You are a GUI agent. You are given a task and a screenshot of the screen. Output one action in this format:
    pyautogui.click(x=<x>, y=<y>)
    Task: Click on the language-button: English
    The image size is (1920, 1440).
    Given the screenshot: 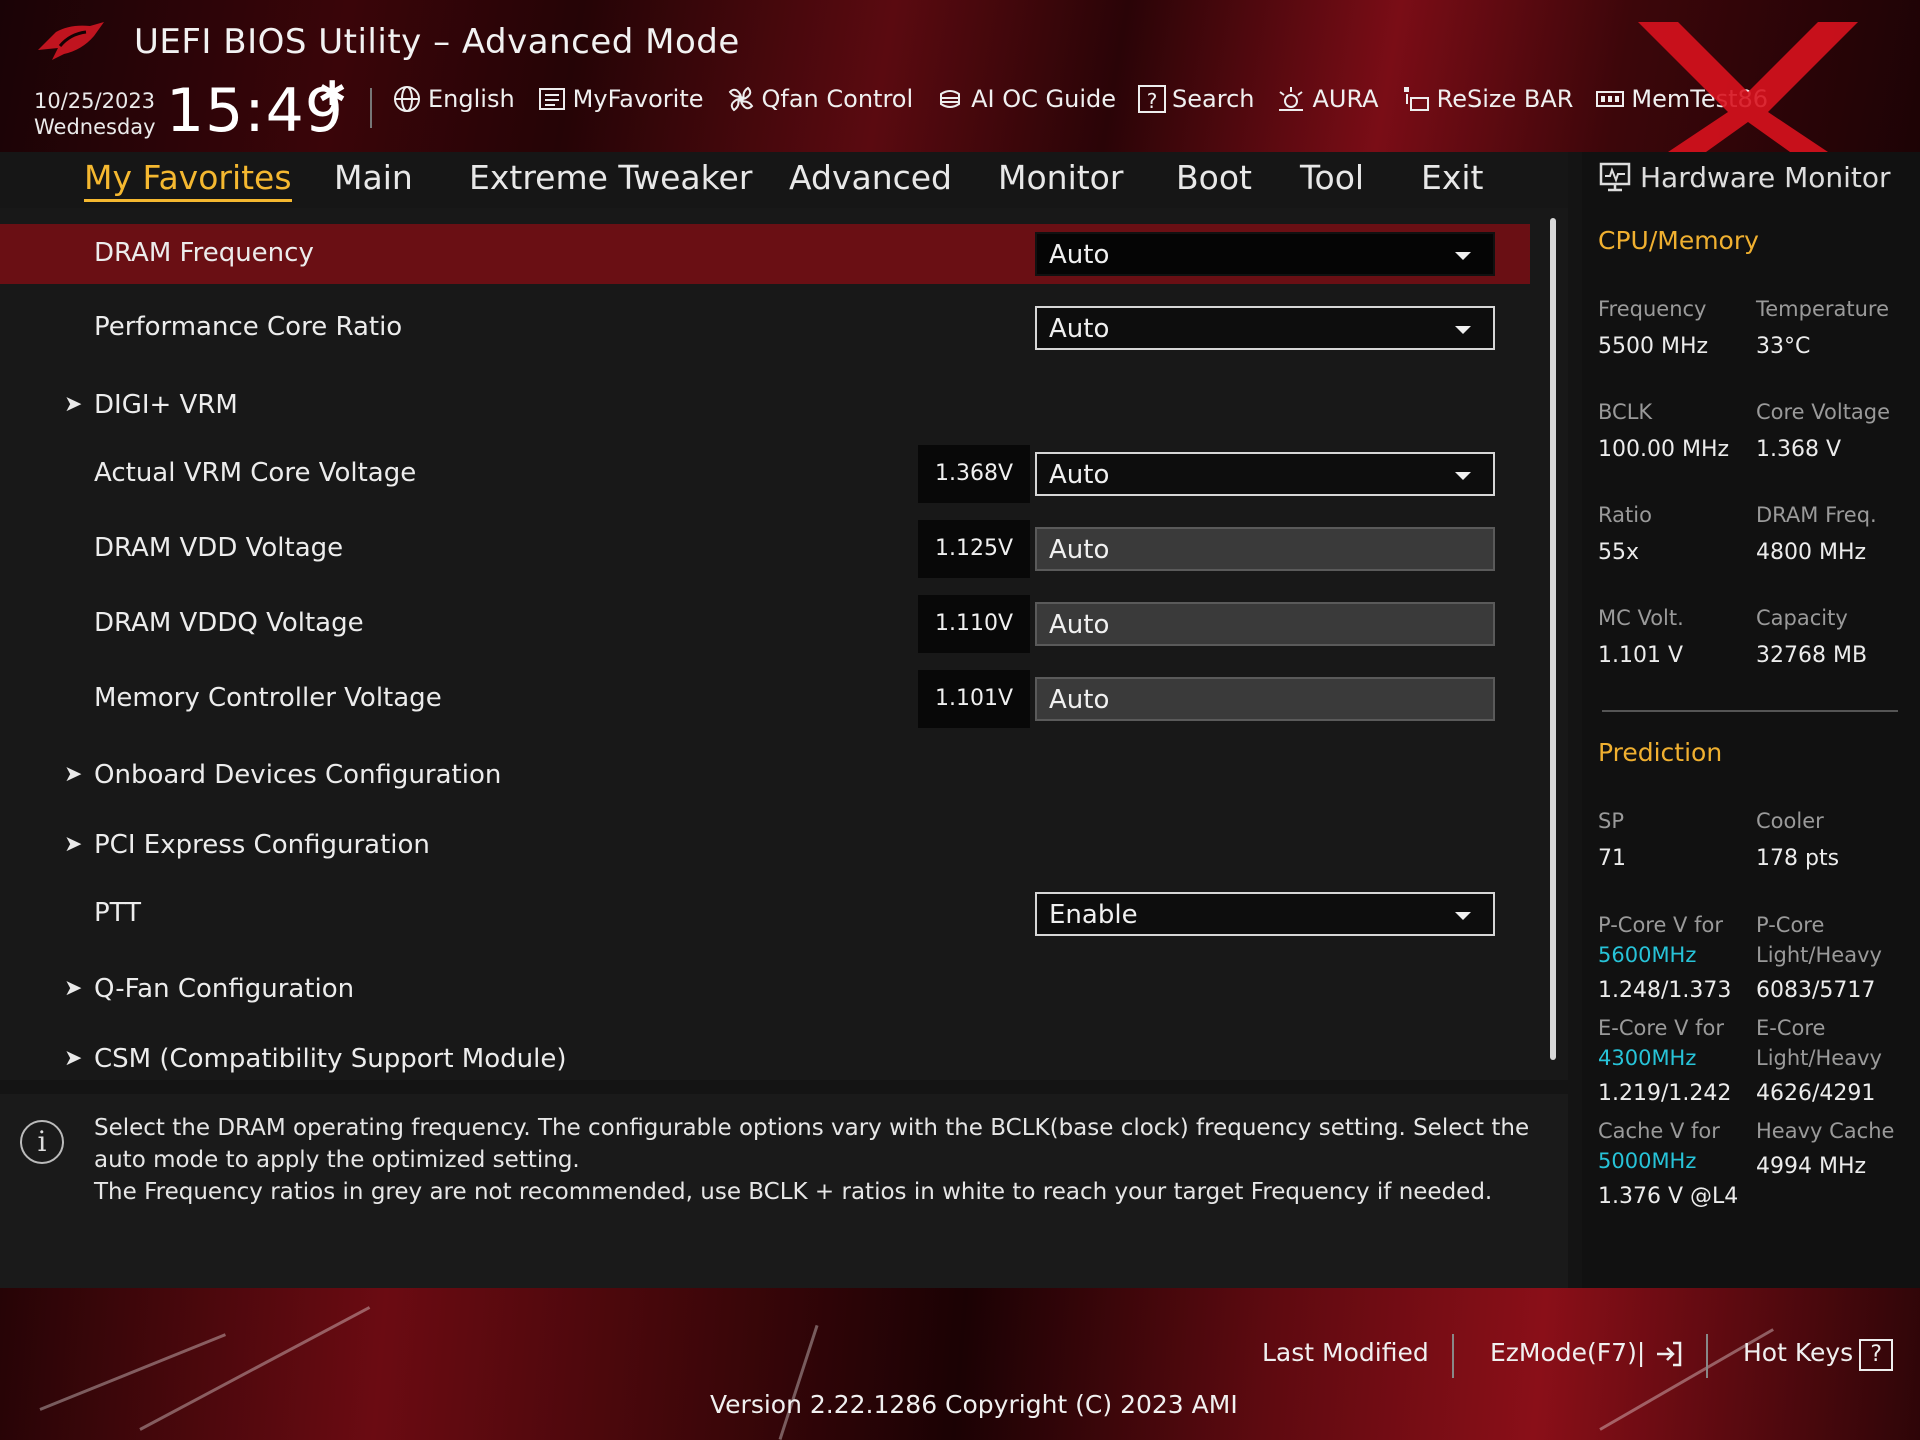 What is the action you would take?
    pyautogui.click(x=453, y=99)
    